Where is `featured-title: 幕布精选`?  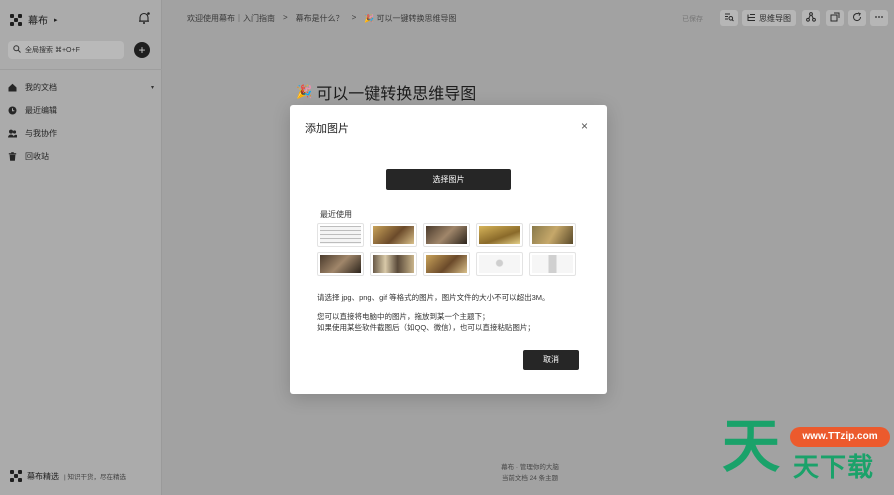
featured-title: 幕布精选 is located at coordinates (43, 476).